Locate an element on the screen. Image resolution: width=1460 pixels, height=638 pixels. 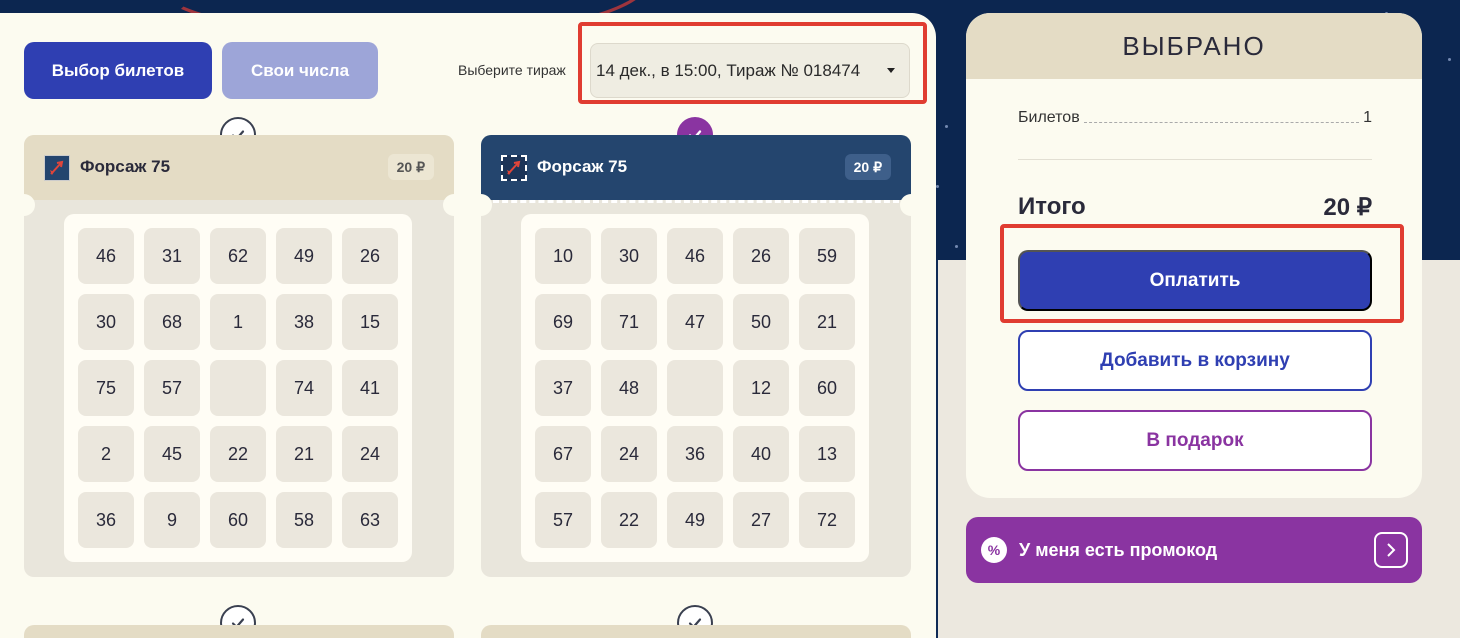
number-cell: 41 is located at coordinates (370, 388).